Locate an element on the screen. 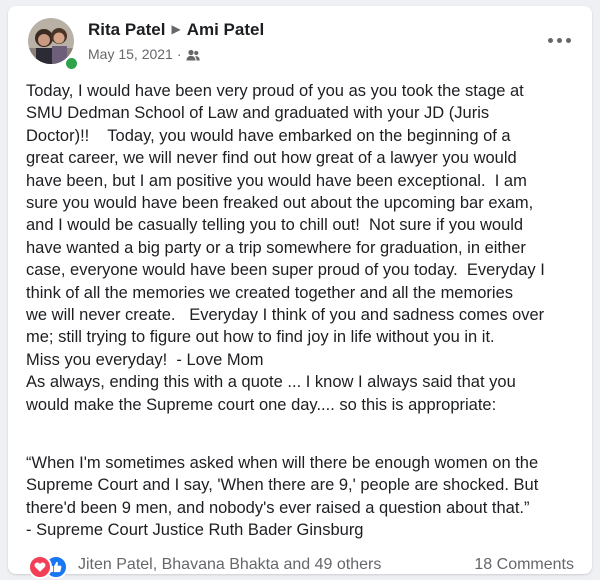  post-body-line: Miss you everyday! - Love Mom is located at coordinates (145, 359).